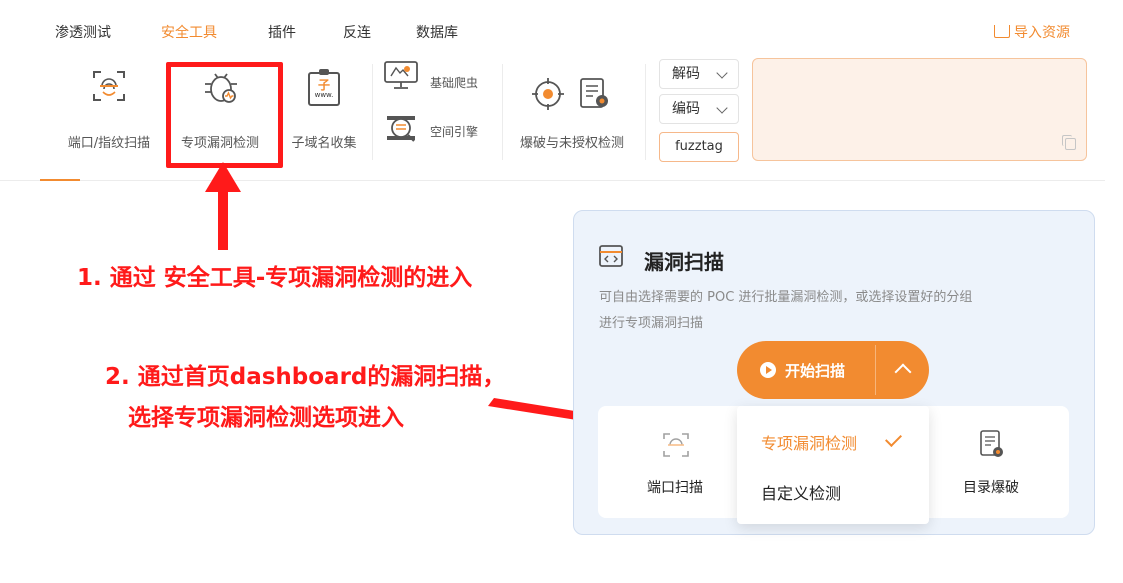 This screenshot has height=583, width=1123. Describe the element at coordinates (919, 109) in the screenshot. I see `codec-text-area` at that location.